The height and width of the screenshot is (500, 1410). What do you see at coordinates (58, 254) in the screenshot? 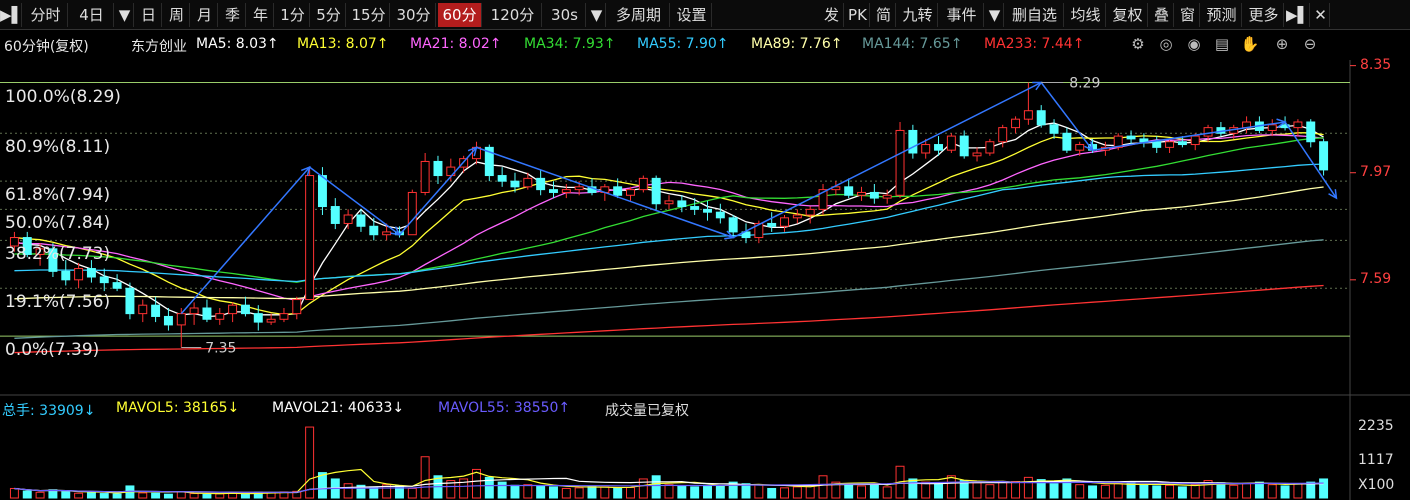
I see `fib-label: 38.2%(7.73)` at bounding box center [58, 254].